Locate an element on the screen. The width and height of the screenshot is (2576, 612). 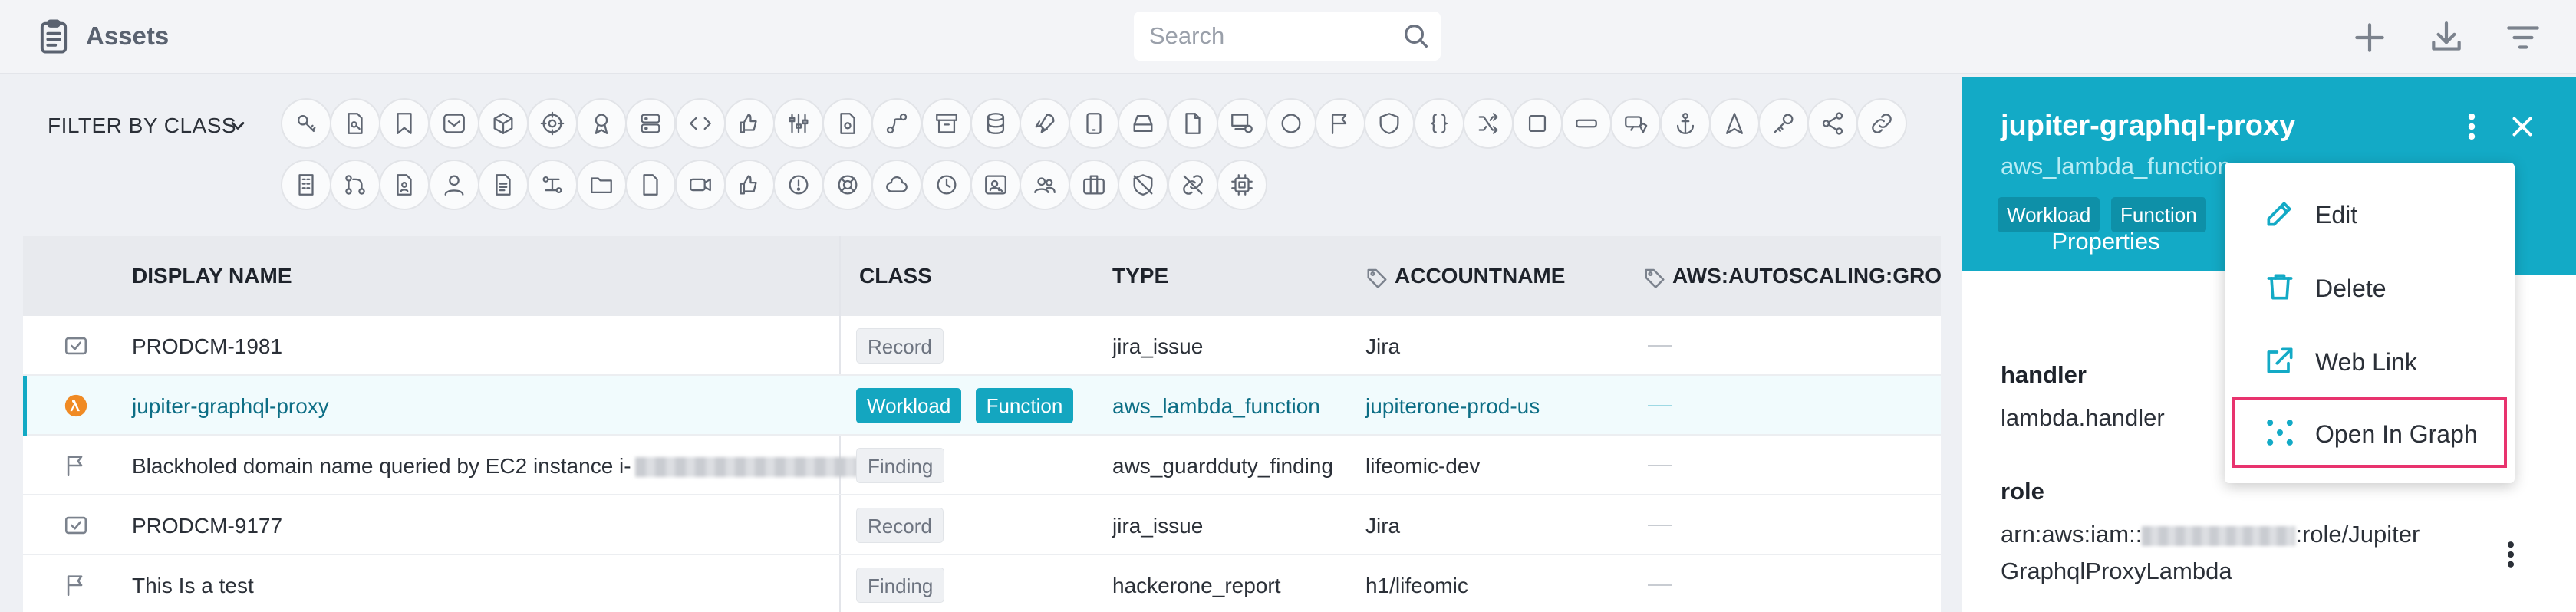
row-accountname: Jira is located at coordinates (1383, 526).